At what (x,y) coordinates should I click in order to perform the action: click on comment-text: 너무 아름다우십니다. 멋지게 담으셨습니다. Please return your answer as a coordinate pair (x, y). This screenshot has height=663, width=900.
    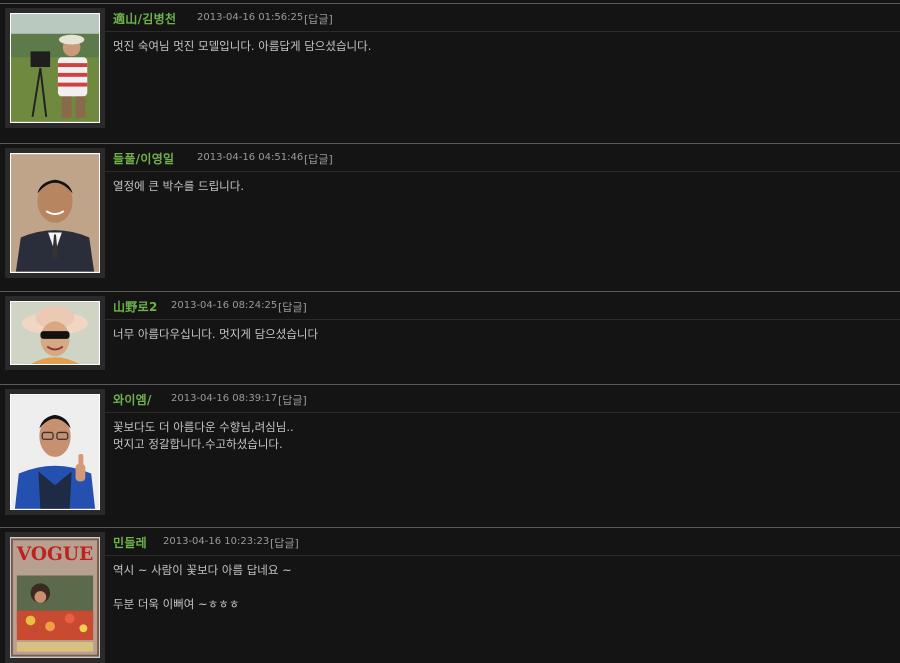
    Looking at the image, I should click on (216, 334).